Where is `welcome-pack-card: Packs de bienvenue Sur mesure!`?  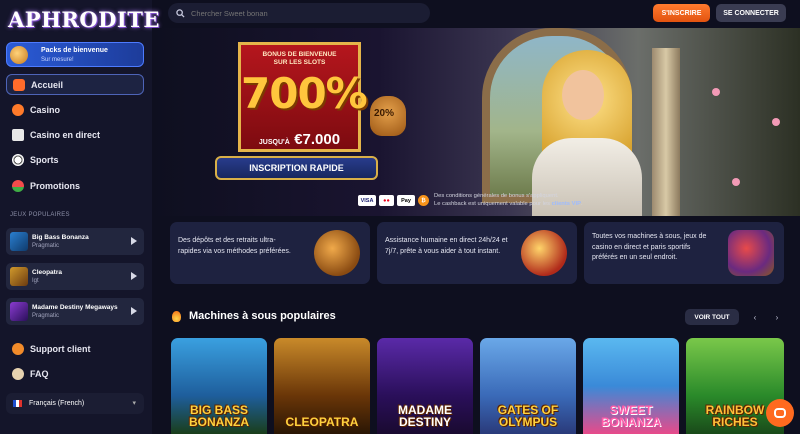 welcome-pack-card: Packs de bienvenue Sur mesure! is located at coordinates (75, 54).